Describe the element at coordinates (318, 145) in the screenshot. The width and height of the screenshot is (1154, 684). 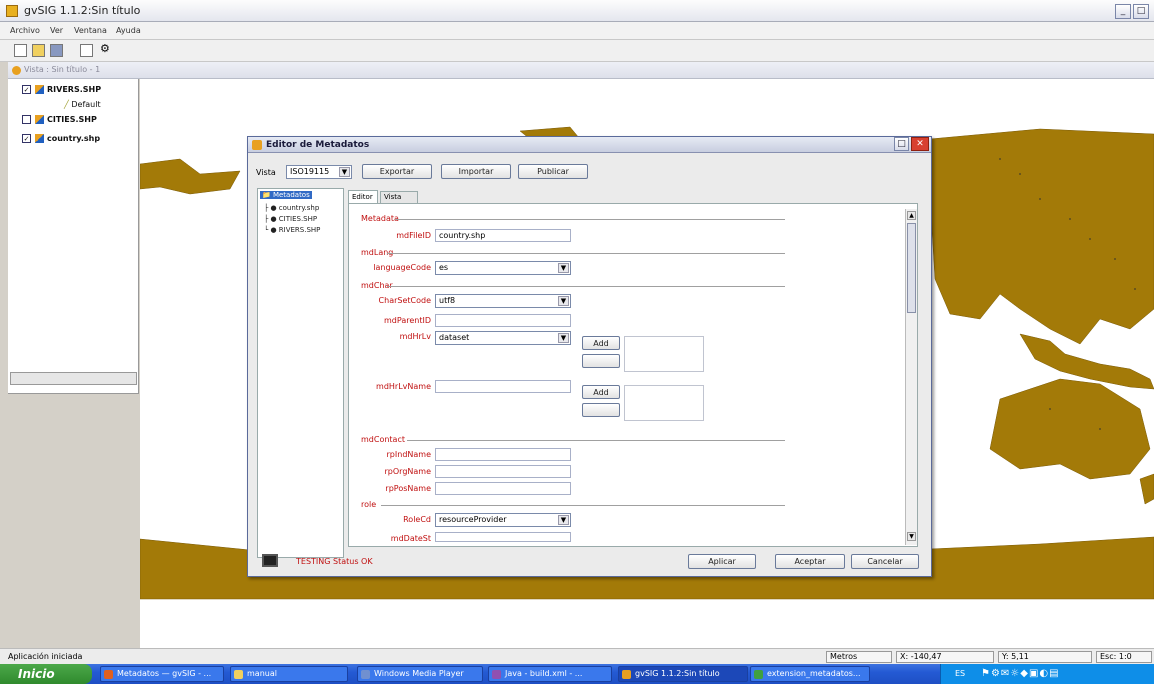
I see `dialog-title: Editor de Metadatos` at that location.